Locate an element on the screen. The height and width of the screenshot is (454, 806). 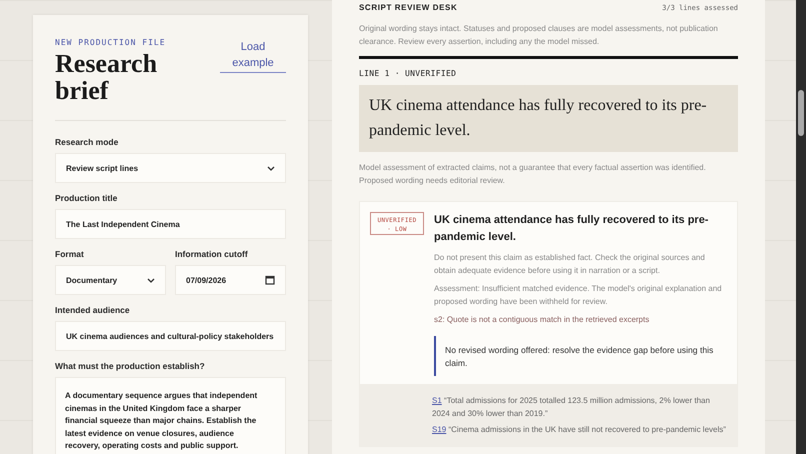
calendar-icon is located at coordinates (270, 280).